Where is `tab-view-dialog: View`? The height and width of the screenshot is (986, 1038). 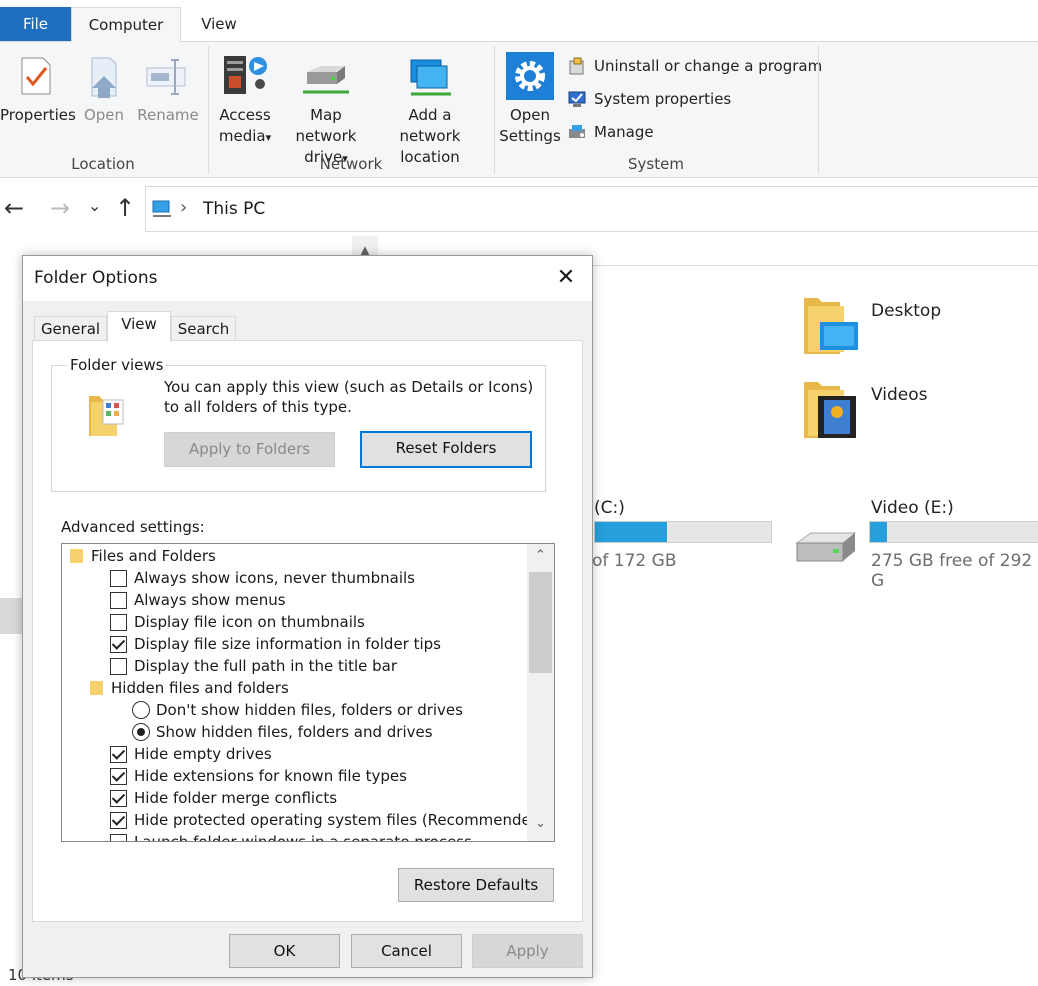 tab-view-dialog: View is located at coordinates (139, 326).